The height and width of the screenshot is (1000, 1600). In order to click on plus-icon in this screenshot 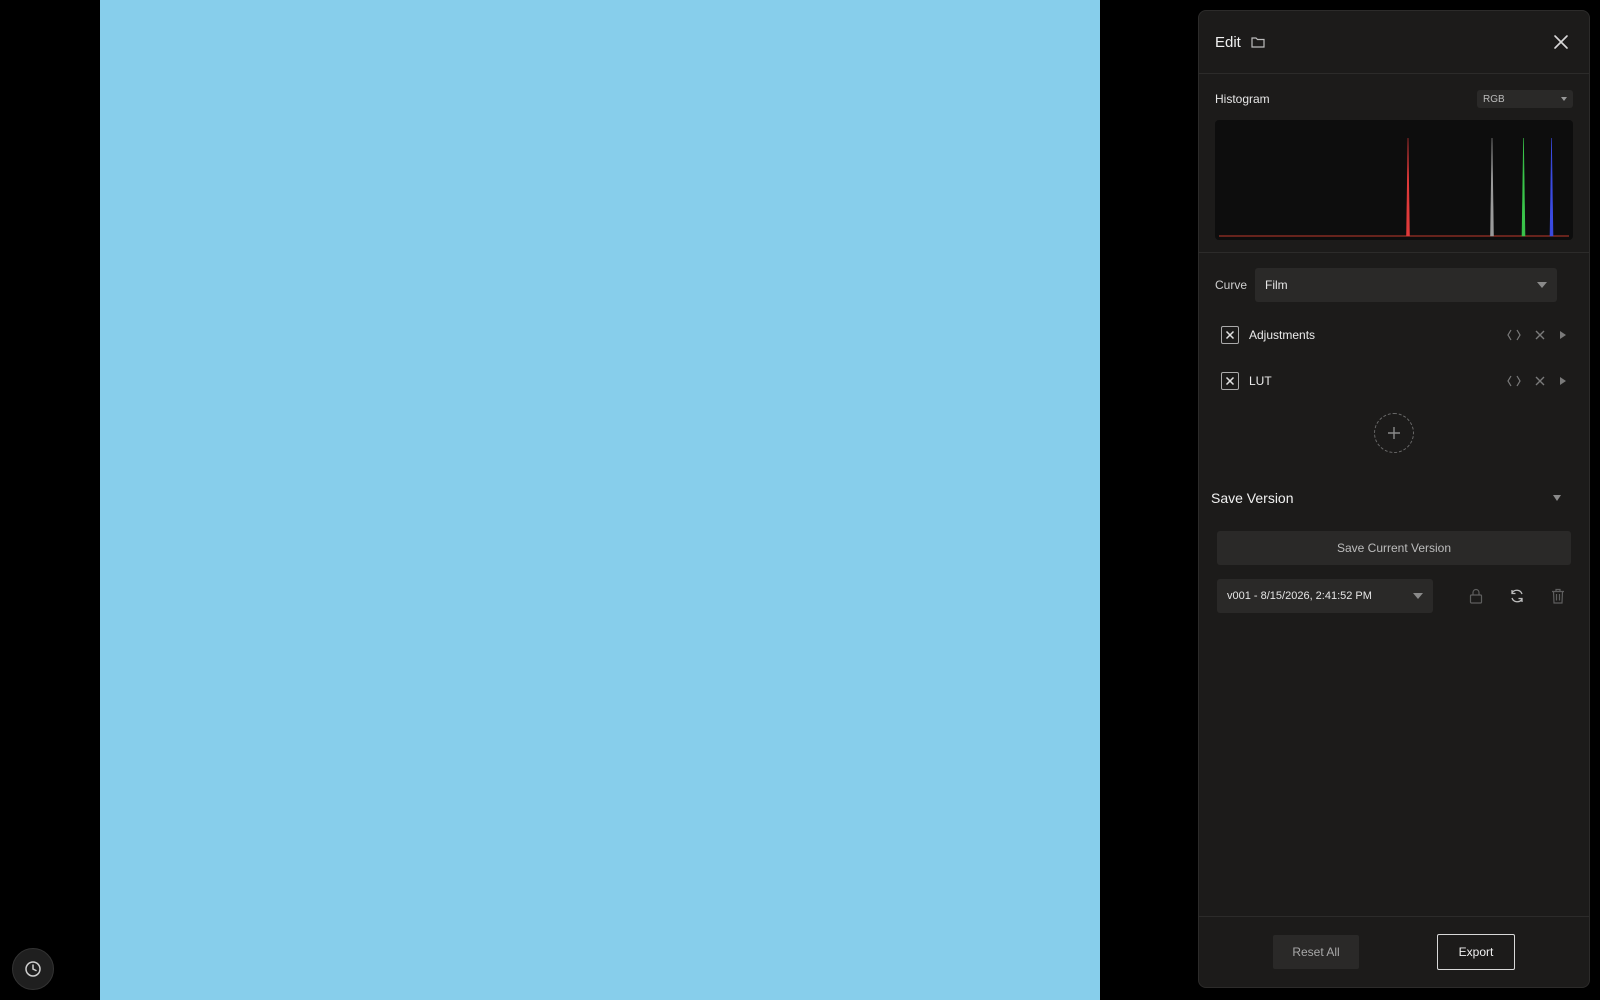, I will do `click(1394, 433)`.